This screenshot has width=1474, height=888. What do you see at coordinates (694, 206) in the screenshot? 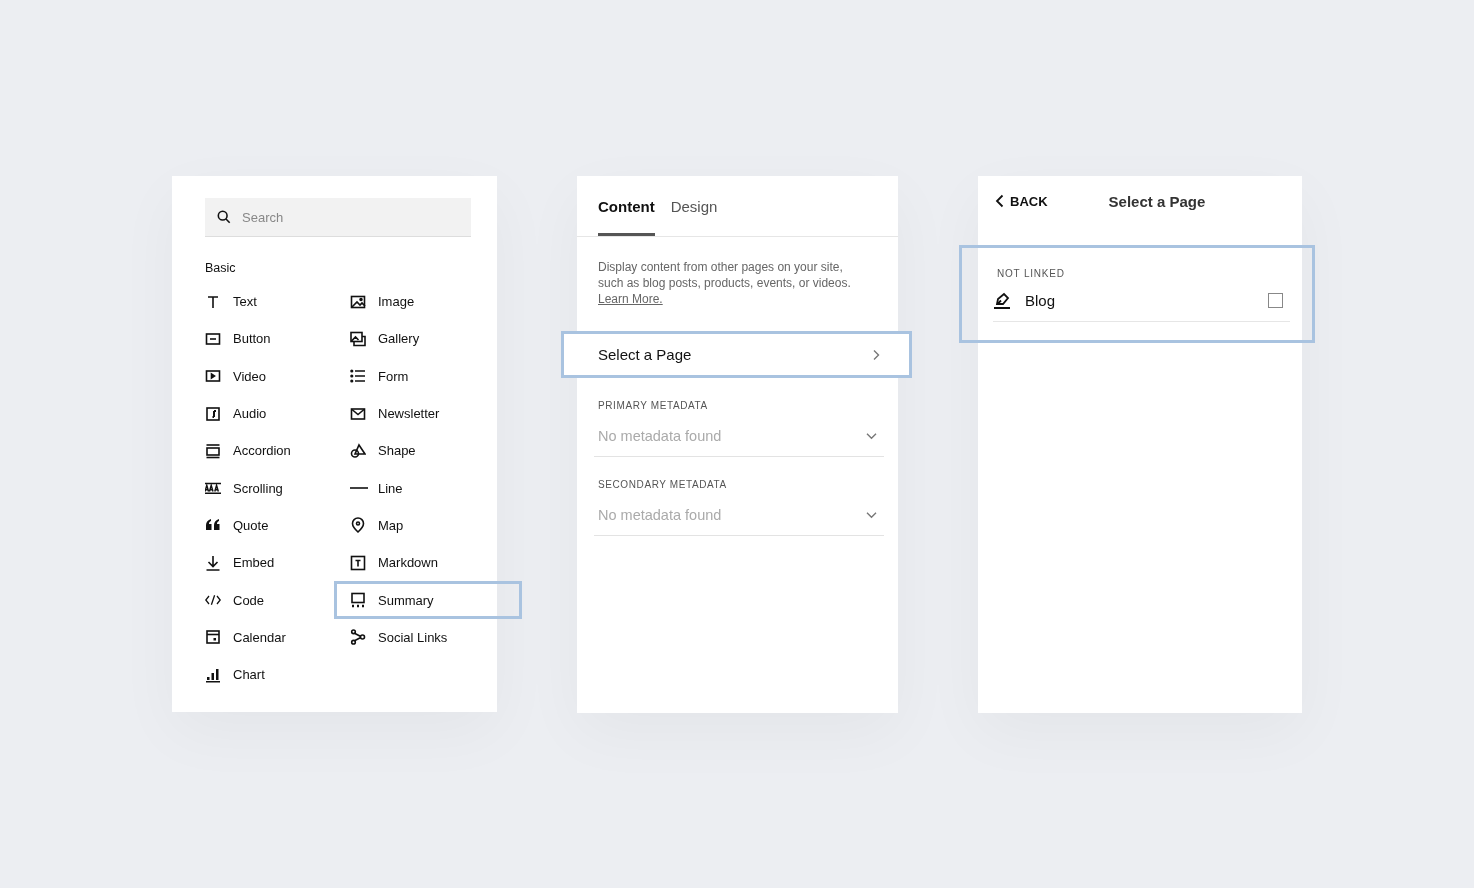
I see `tab: Design` at bounding box center [694, 206].